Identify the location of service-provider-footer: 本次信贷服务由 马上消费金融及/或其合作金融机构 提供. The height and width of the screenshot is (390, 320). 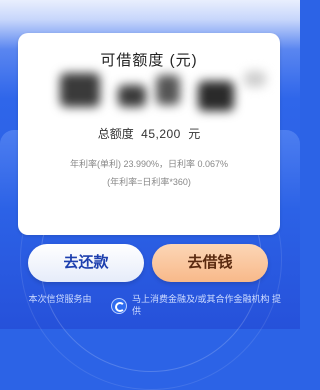
(151, 306).